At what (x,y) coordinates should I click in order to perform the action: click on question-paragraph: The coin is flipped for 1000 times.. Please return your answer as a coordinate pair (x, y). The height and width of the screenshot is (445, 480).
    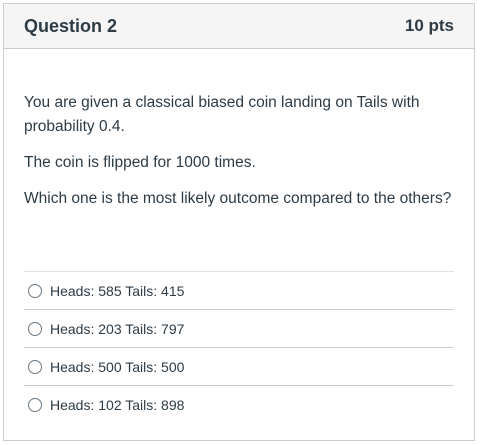
    Looking at the image, I should click on (140, 162).